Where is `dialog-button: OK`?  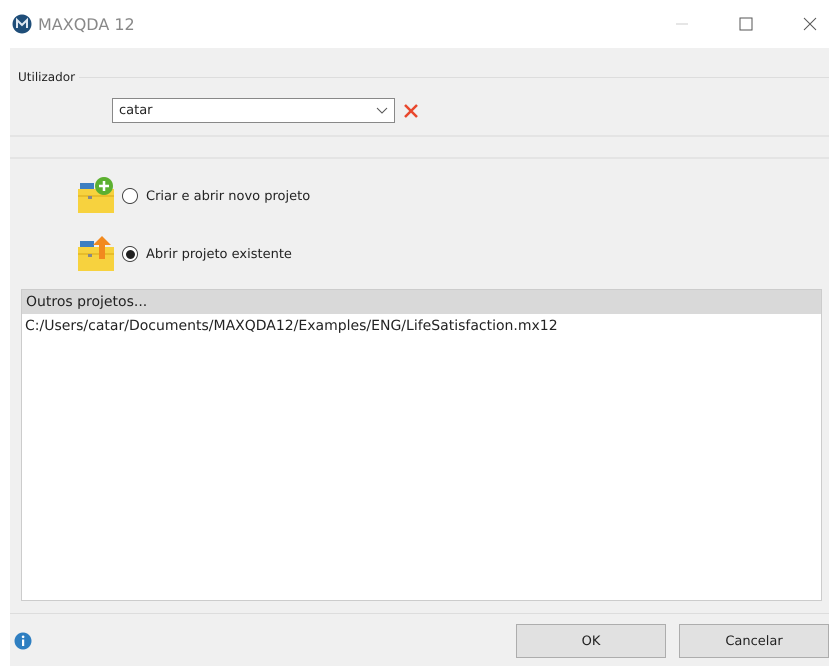 dialog-button: OK is located at coordinates (591, 641).